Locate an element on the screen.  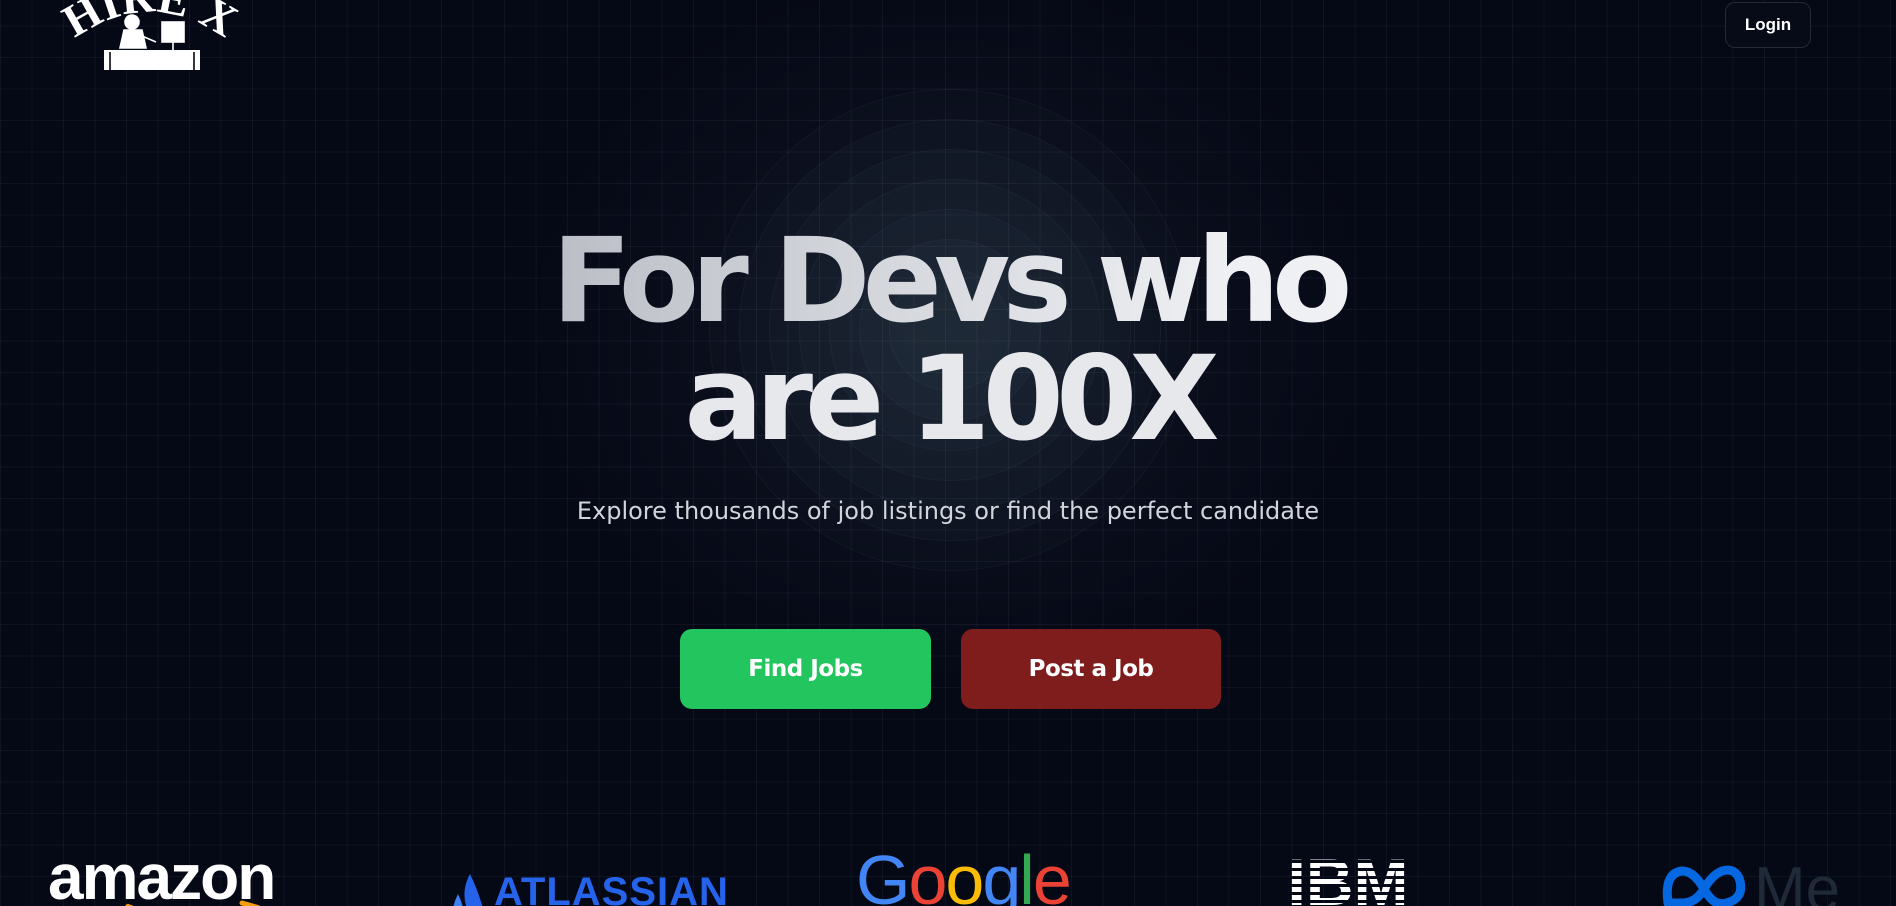
atlassian-wordmark: ATLASSIAN is located at coordinates (611, 888).